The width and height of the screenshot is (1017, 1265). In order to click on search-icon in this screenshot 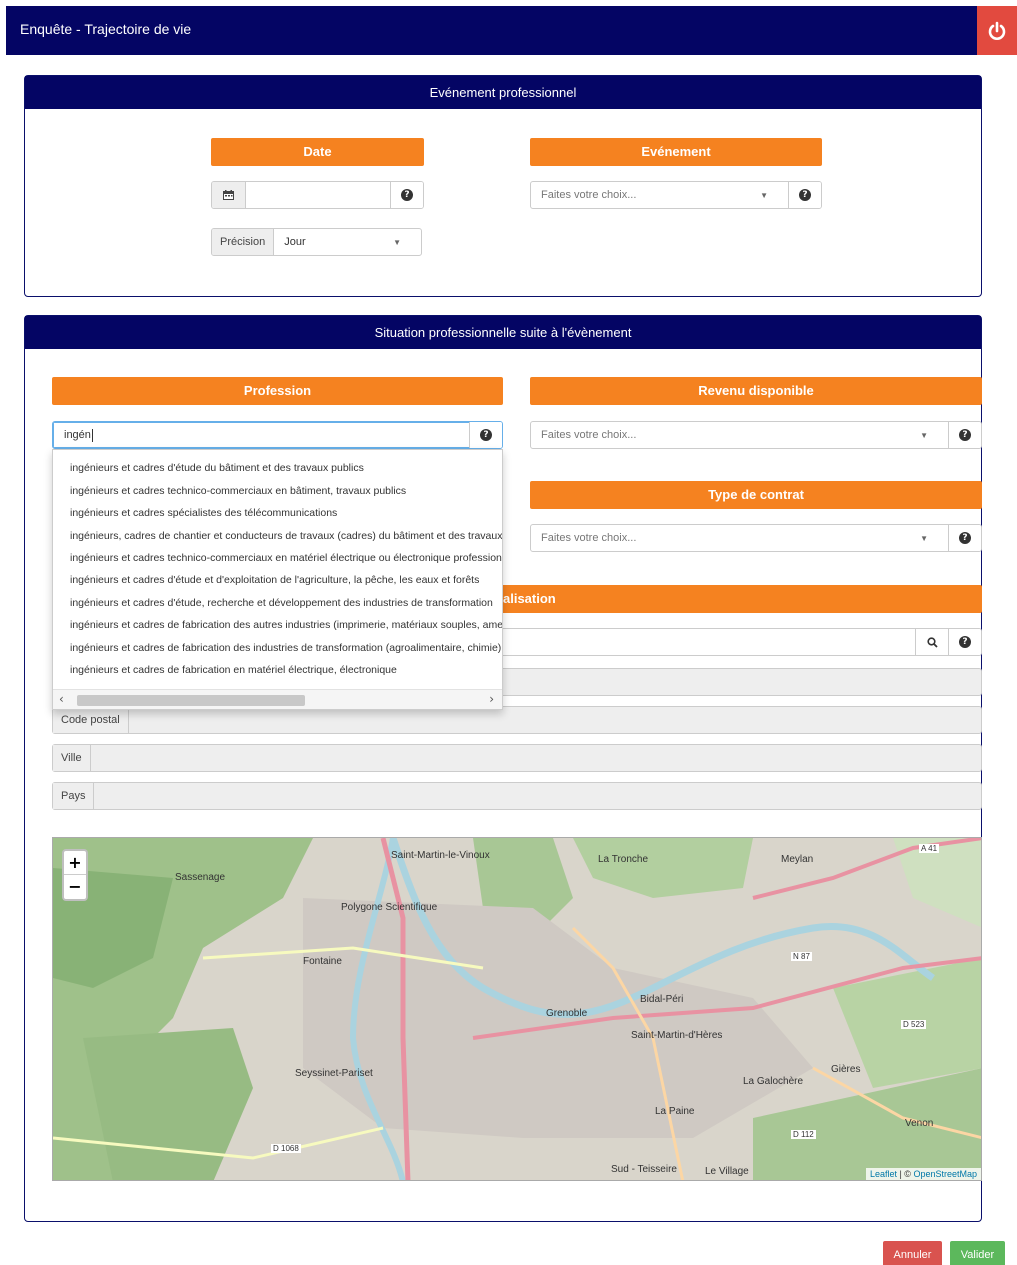, I will do `click(932, 642)`.